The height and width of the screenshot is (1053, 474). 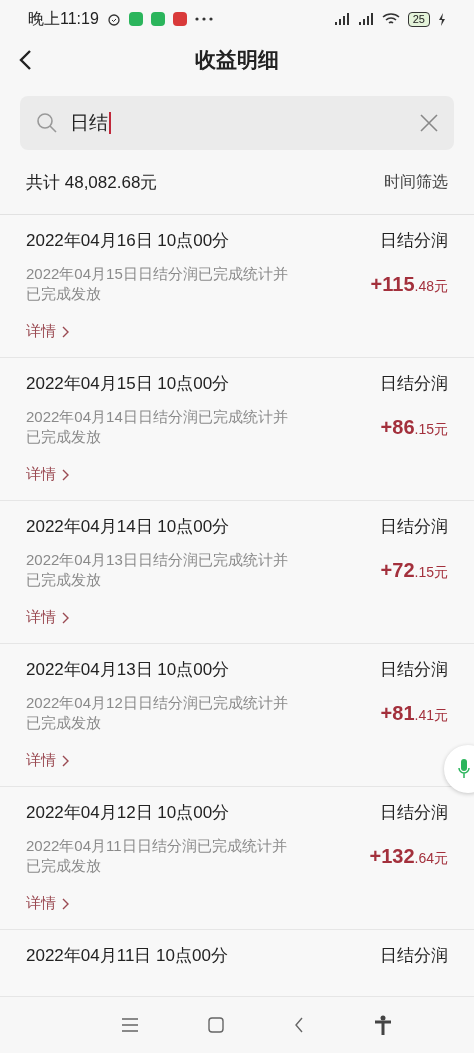 I want to click on record-datetime: 2022年04月14日 10点00分, so click(x=128, y=527).